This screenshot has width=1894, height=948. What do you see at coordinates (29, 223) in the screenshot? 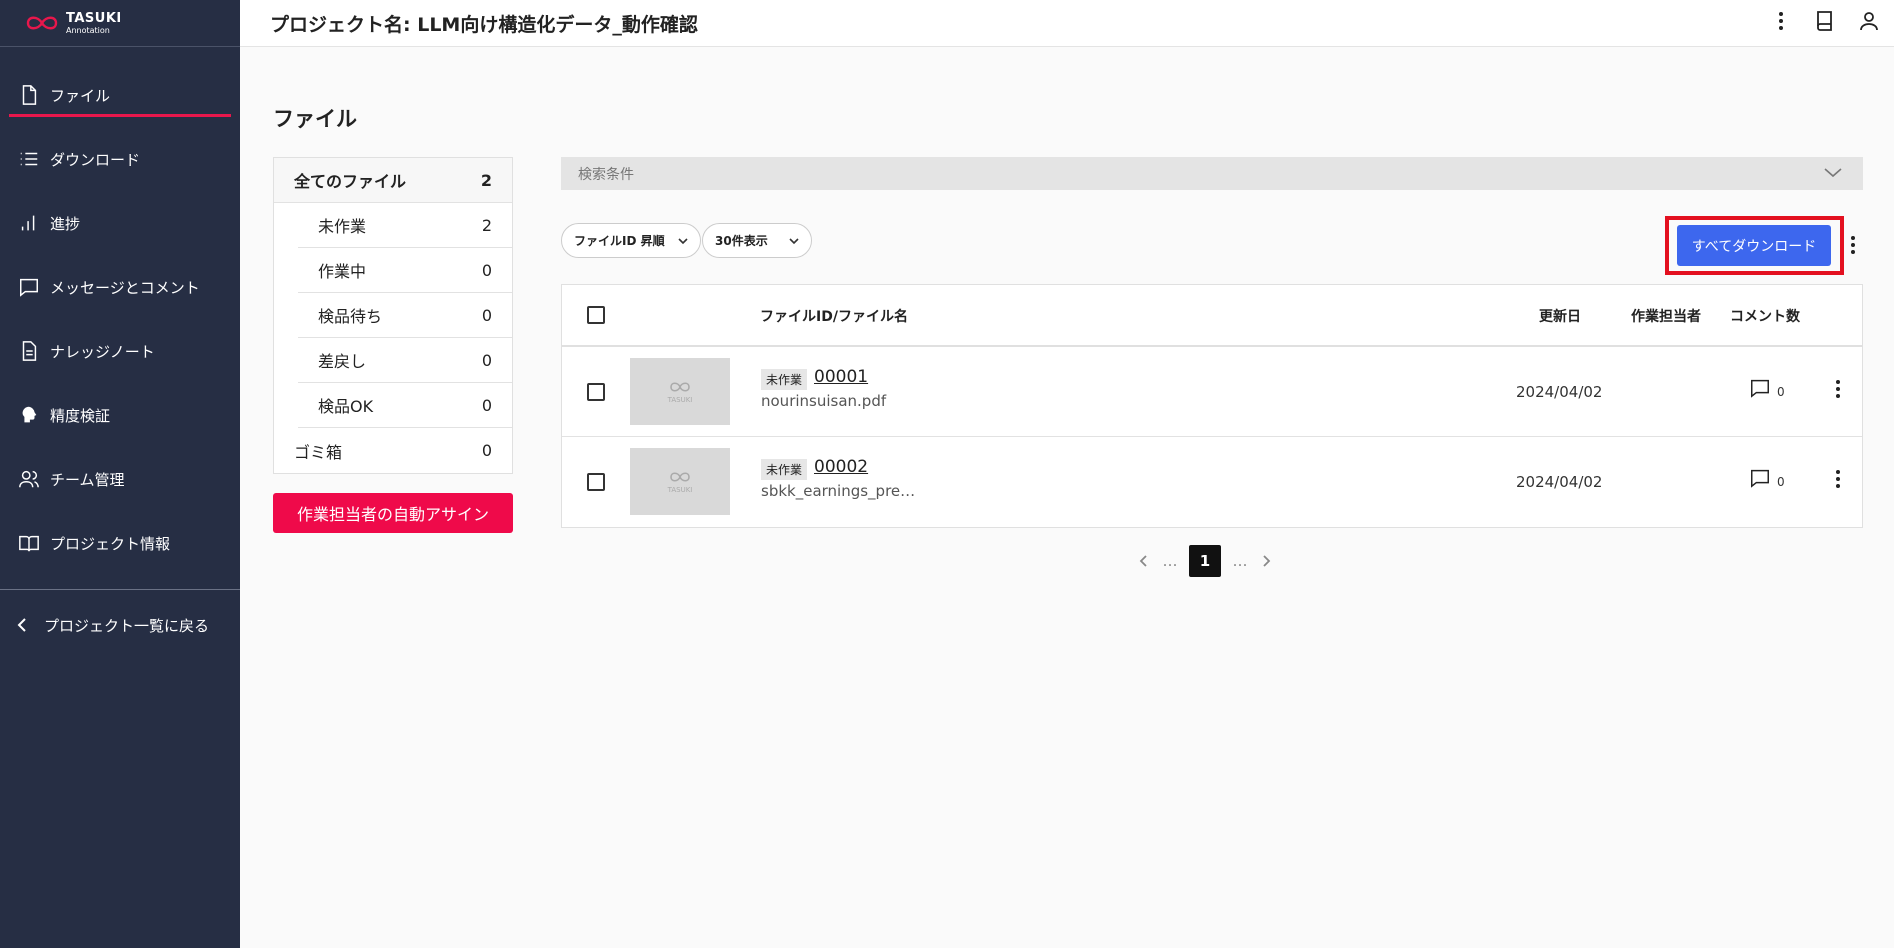
I see `bar-chart-icon` at bounding box center [29, 223].